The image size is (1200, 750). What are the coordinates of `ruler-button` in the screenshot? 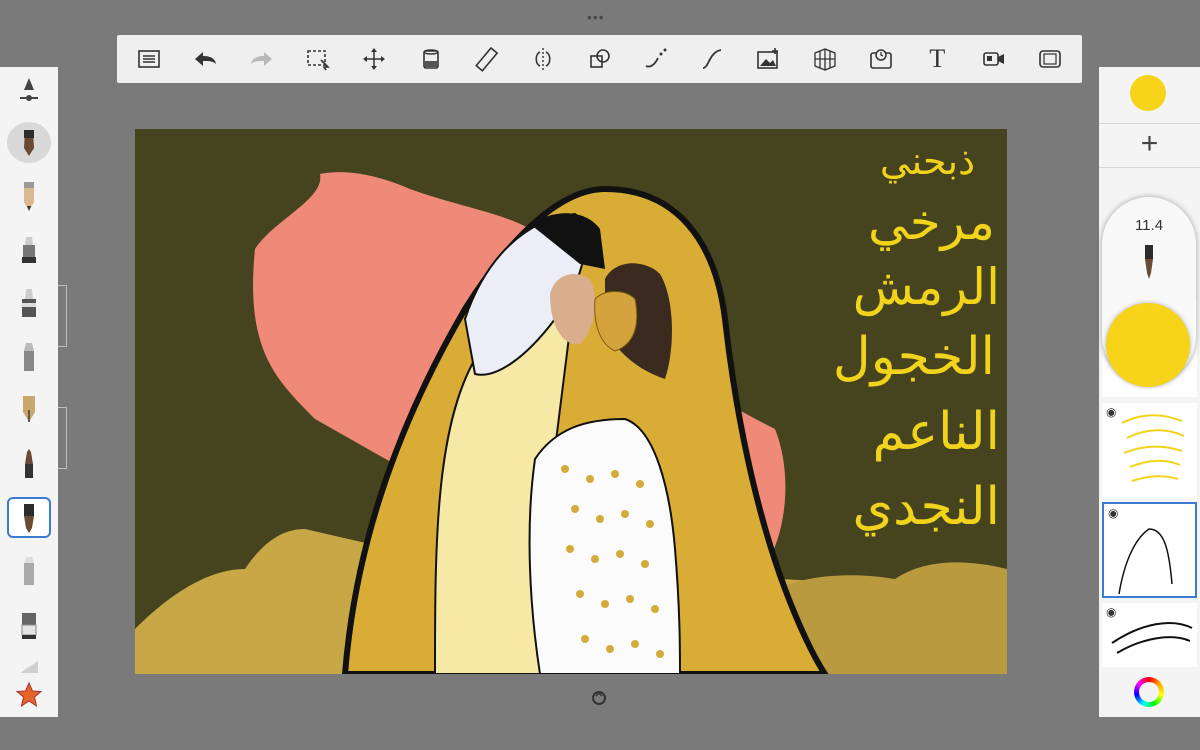 It's located at (487, 59).